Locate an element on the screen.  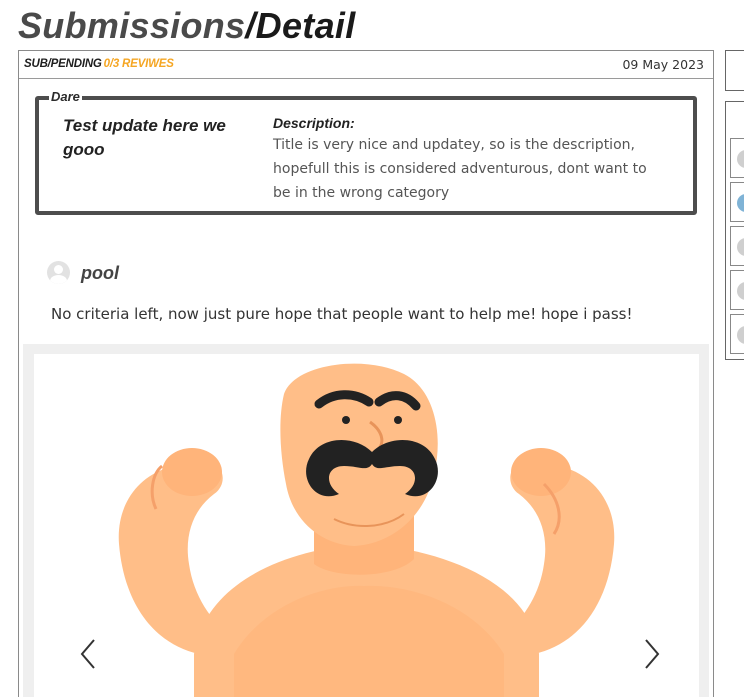
avatar is located at coordinates (58, 272).